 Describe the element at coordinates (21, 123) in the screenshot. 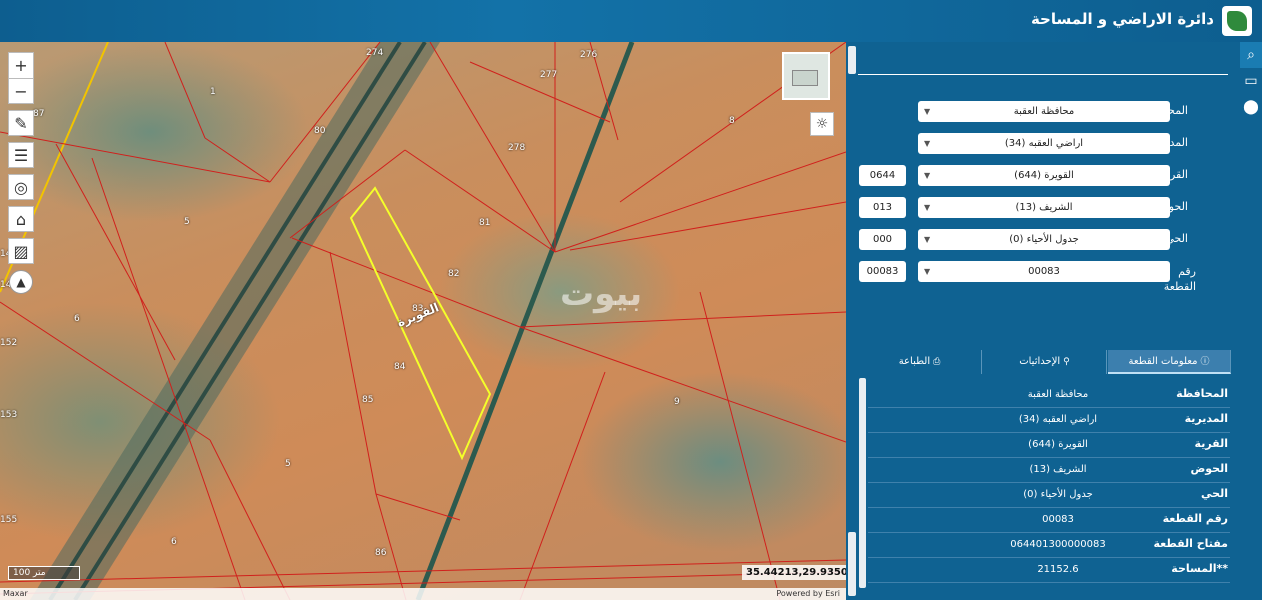

I see `pencil-icon: ✎` at that location.